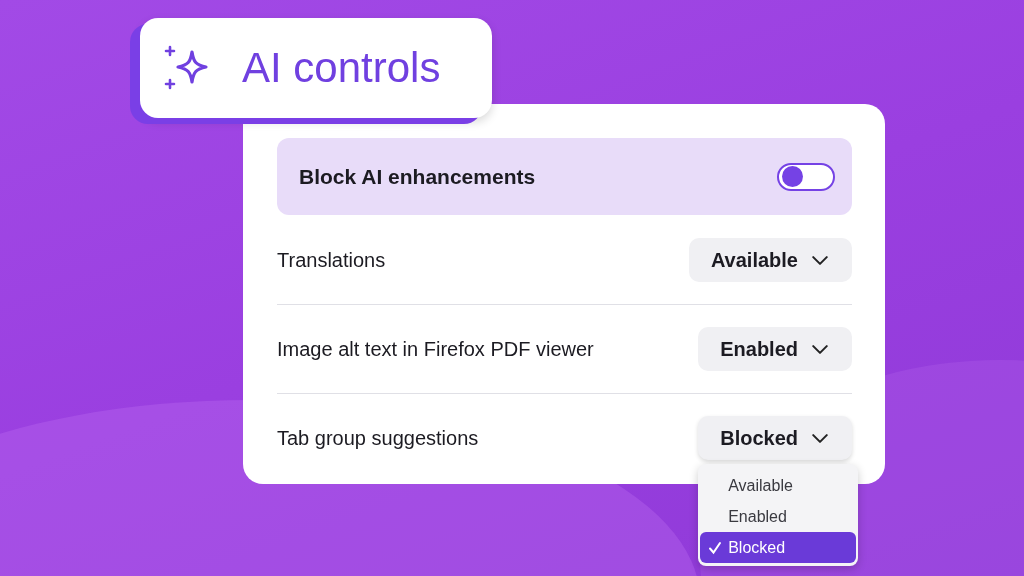  Describe the element at coordinates (806, 176) in the screenshot. I see `toggle-switch` at that location.